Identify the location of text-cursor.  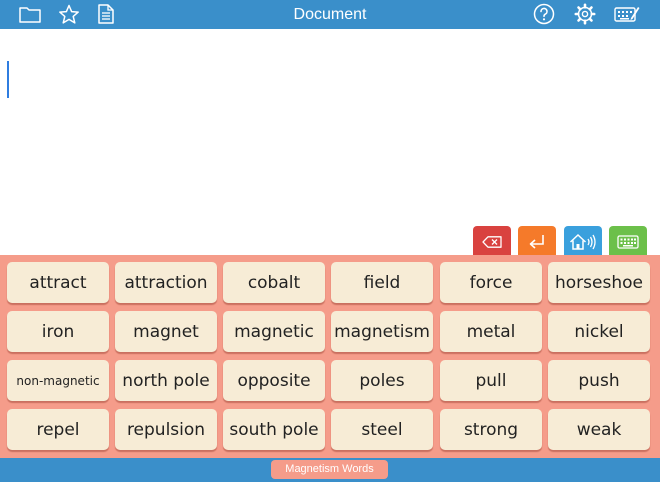
(8, 79).